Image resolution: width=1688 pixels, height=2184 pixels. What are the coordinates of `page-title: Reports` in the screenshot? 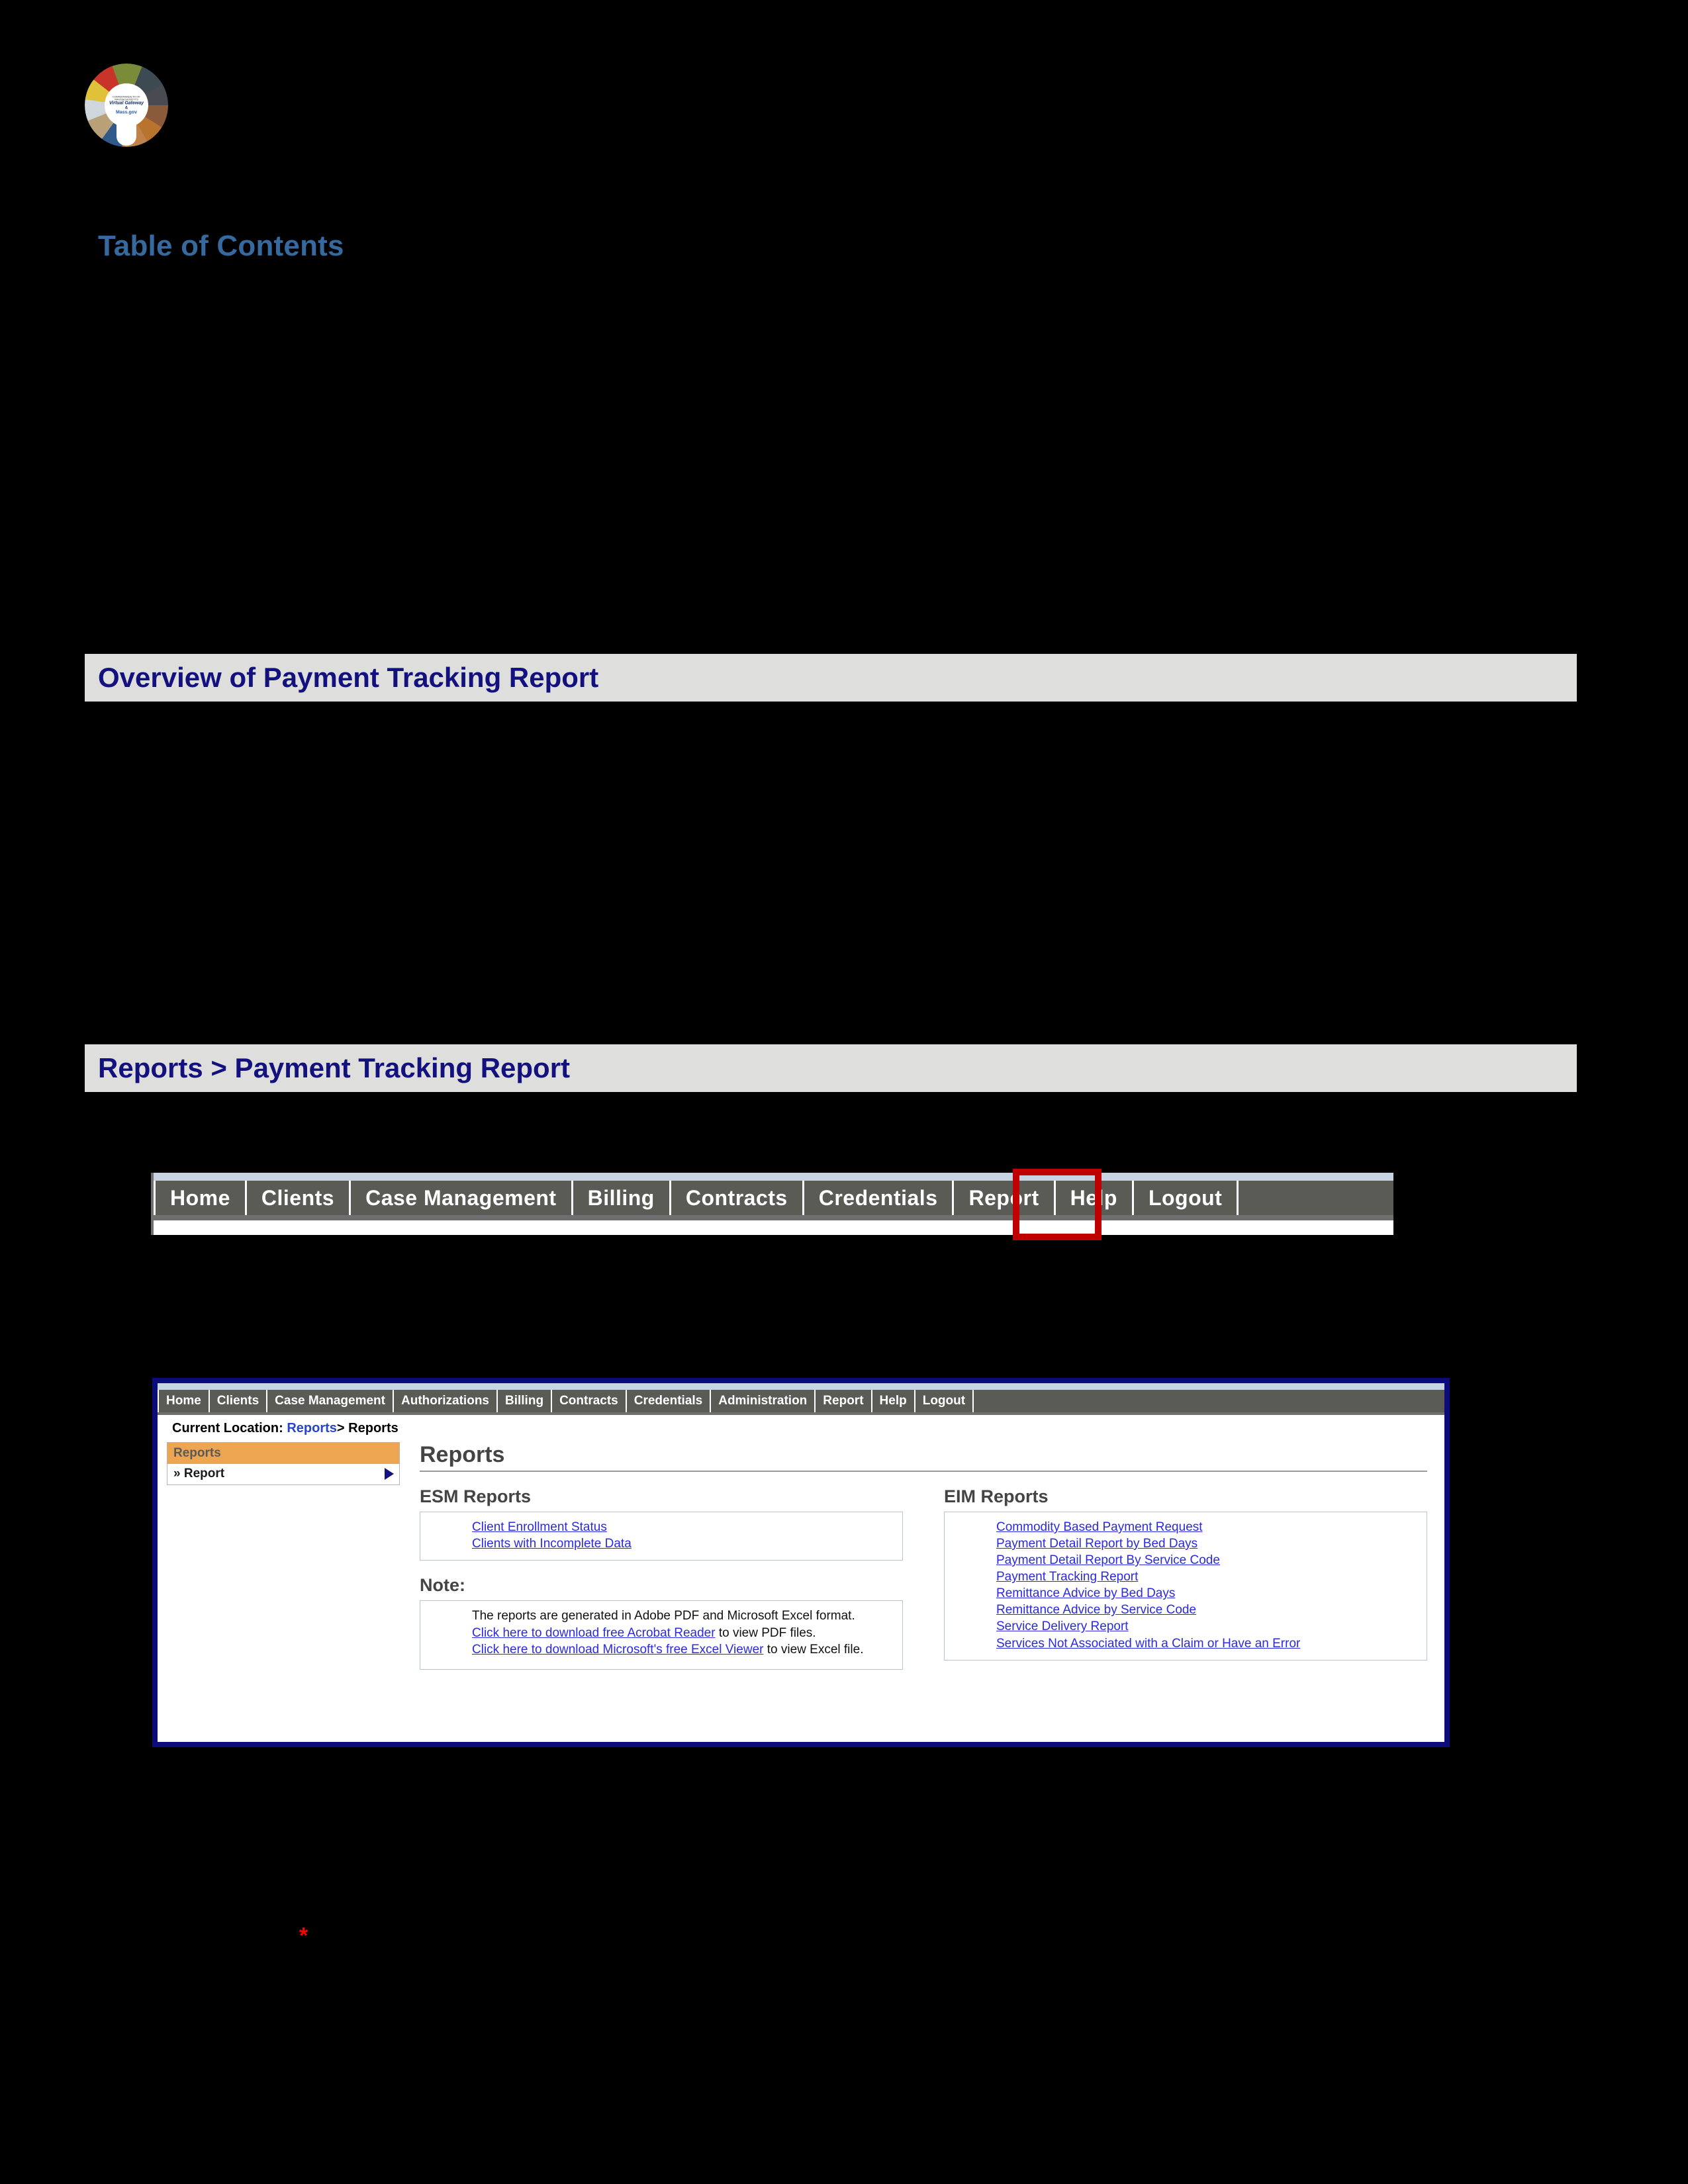 It's located at (462, 1454).